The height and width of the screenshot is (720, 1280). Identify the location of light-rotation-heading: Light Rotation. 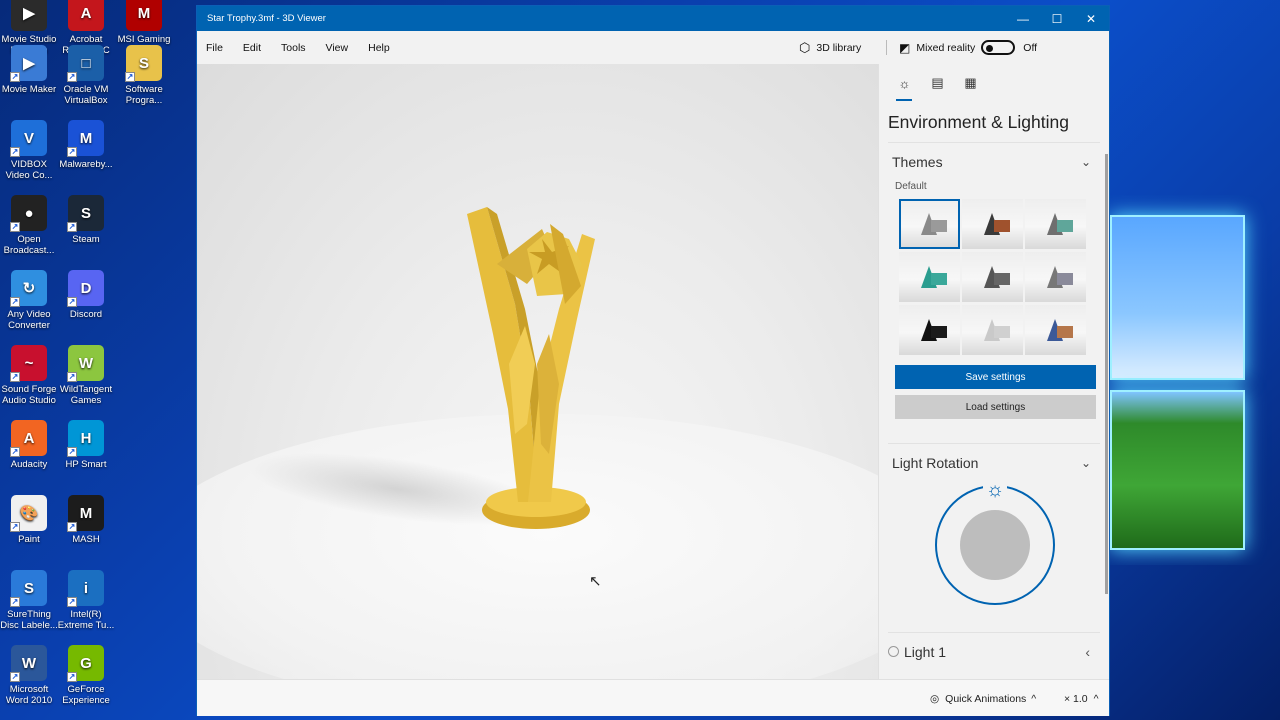
(935, 463).